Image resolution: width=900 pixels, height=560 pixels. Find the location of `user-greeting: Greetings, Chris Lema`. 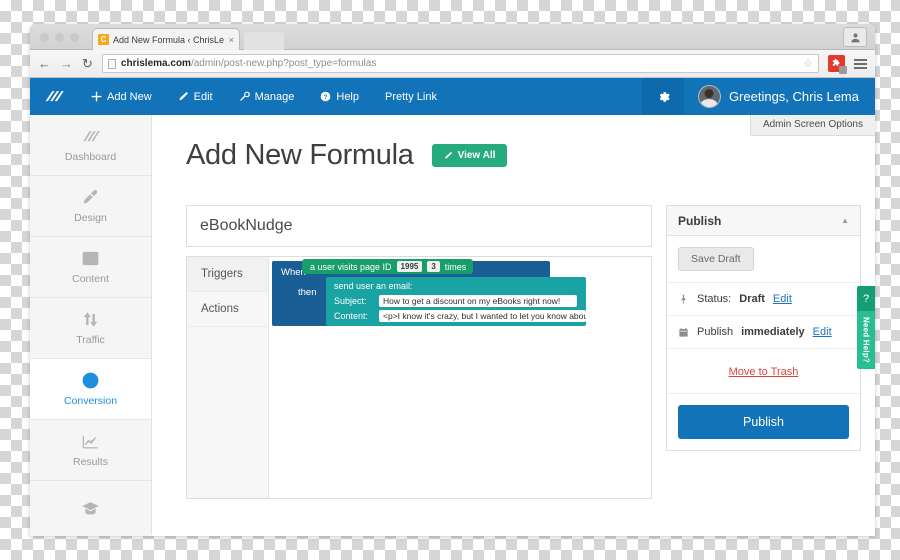

user-greeting: Greetings, Chris Lema is located at coordinates (779, 96).